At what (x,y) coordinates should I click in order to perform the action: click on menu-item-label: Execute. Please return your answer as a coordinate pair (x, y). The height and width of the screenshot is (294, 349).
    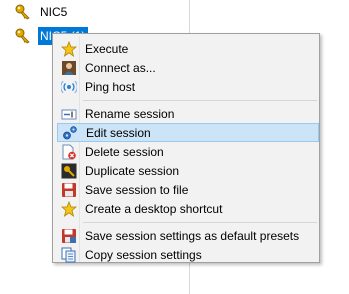
    Looking at the image, I should click on (107, 48).